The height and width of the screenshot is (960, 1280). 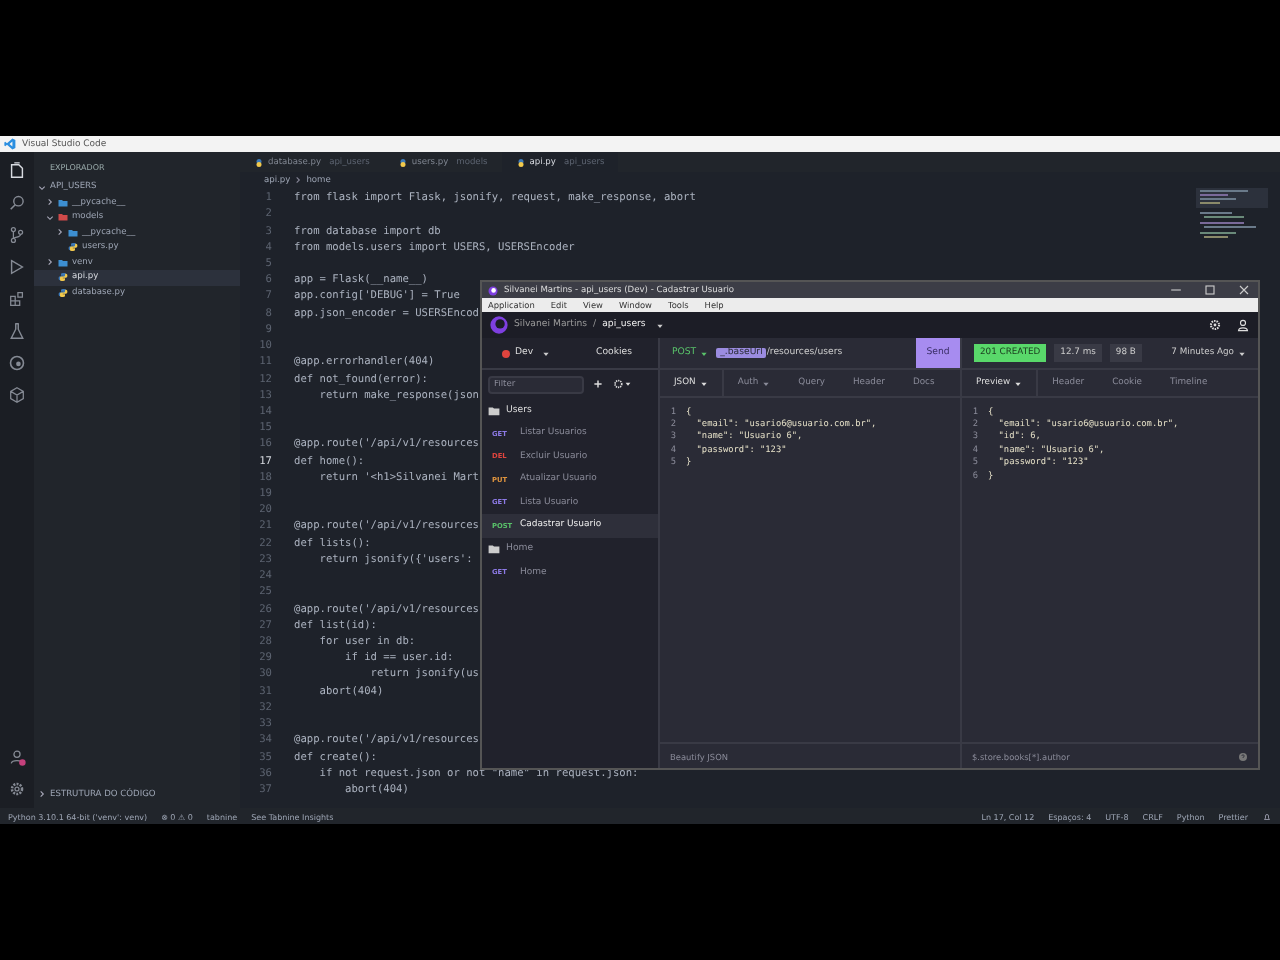 I want to click on plus-icon, so click(x=598, y=384).